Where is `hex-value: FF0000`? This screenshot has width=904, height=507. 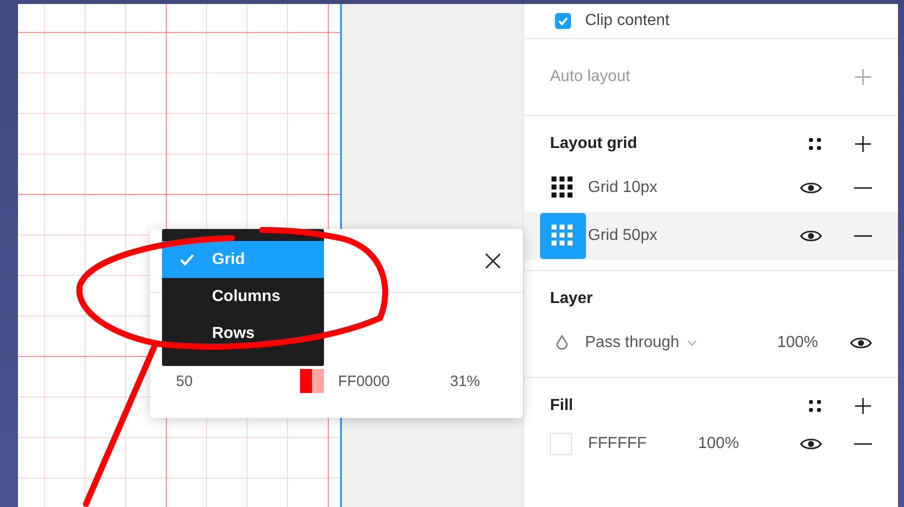 hex-value: FF0000 is located at coordinates (394, 381).